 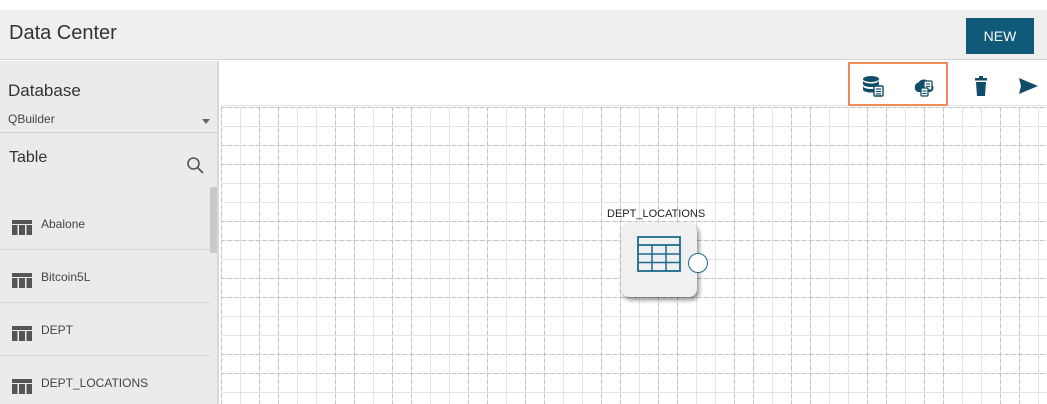 What do you see at coordinates (659, 254) in the screenshot?
I see `table-grid-icon` at bounding box center [659, 254].